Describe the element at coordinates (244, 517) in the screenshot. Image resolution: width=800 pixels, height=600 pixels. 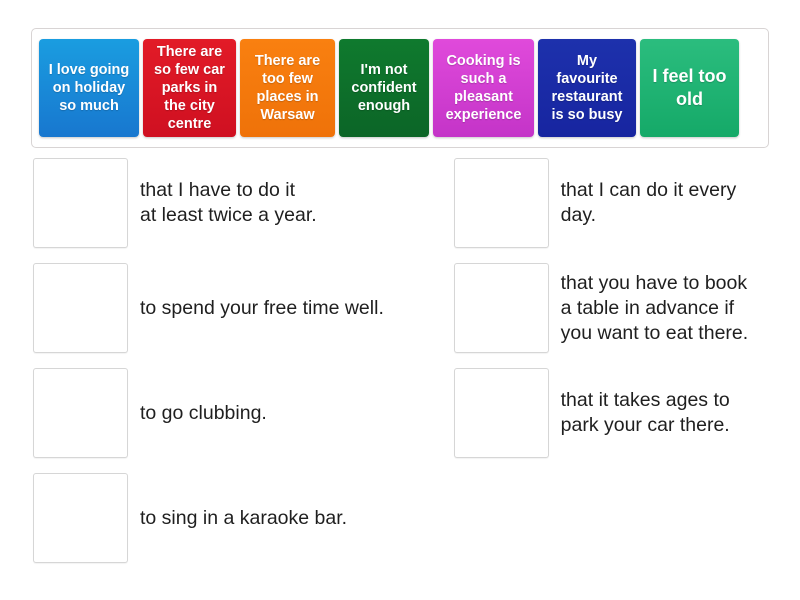
I see `answer-text-left-4: to sing in a karaoke bar.` at that location.